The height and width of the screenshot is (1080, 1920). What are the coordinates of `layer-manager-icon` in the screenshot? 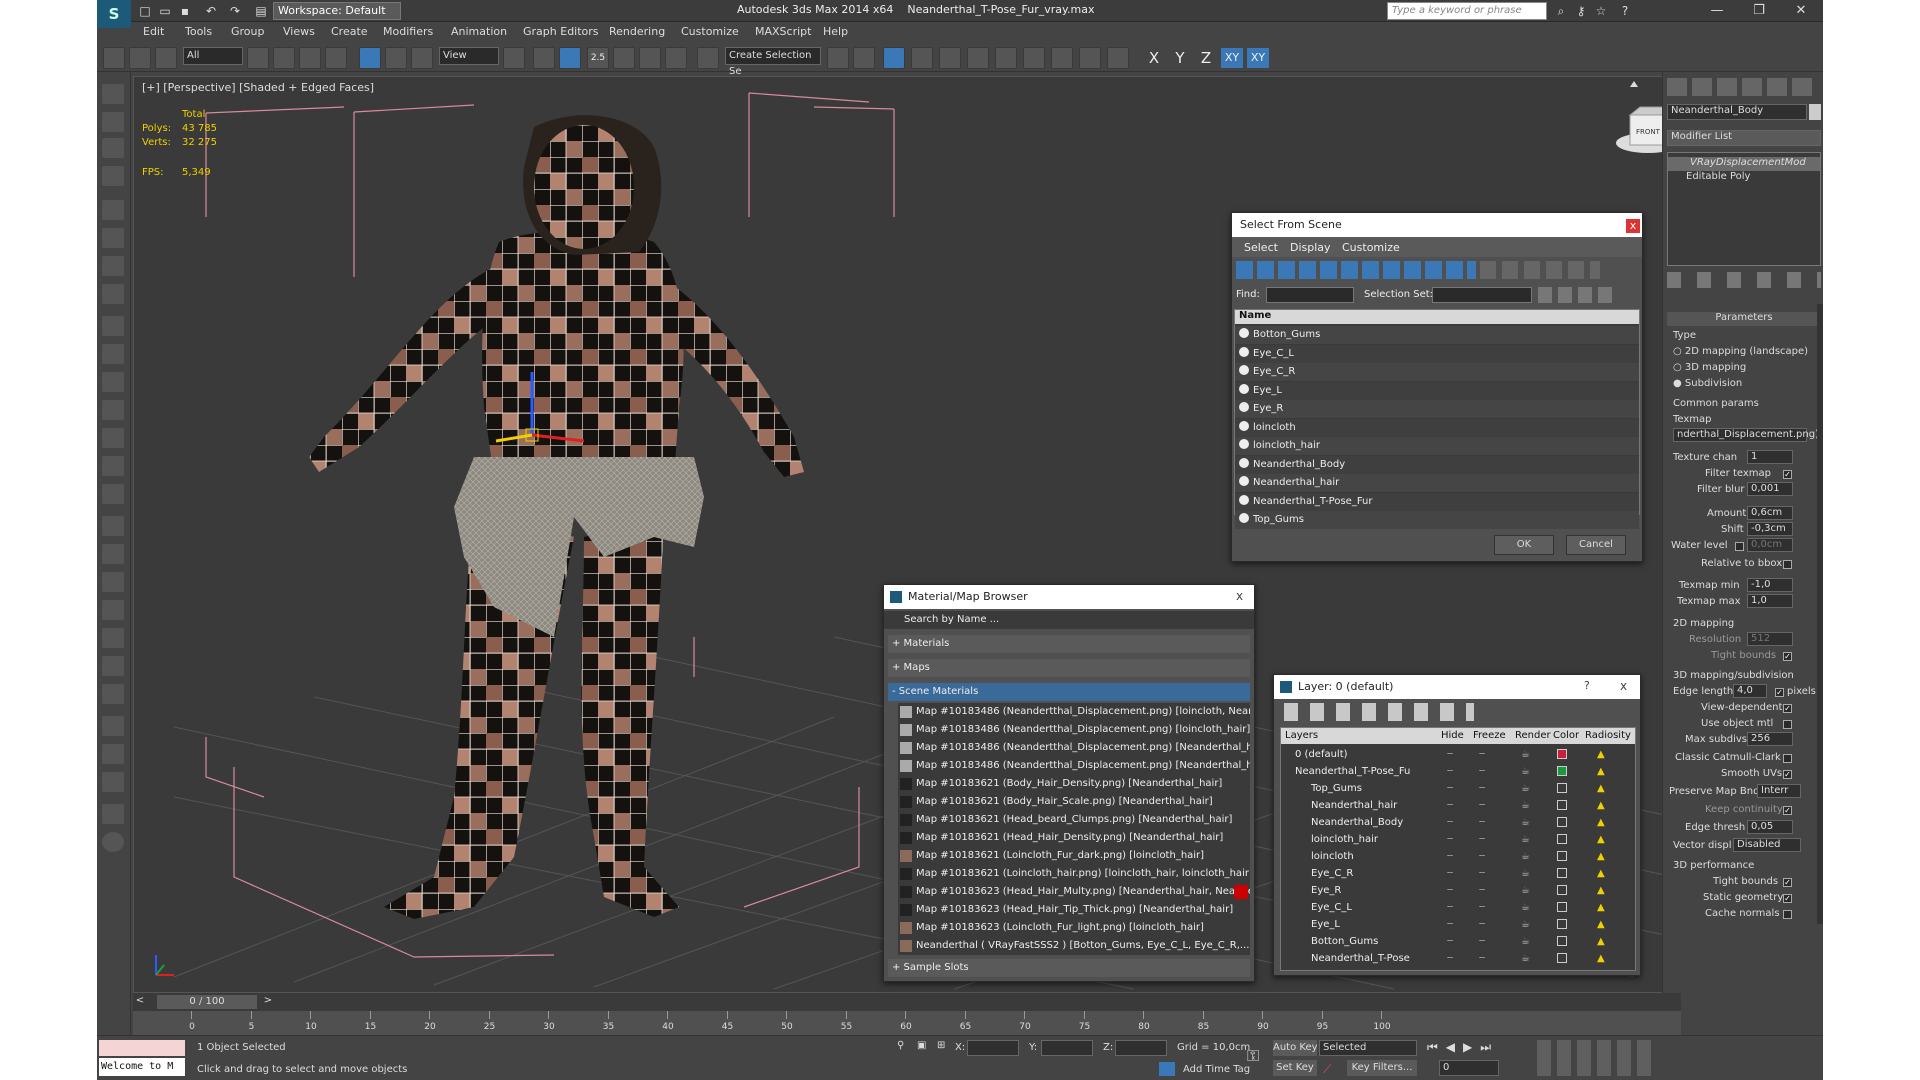 It's located at (922, 58).